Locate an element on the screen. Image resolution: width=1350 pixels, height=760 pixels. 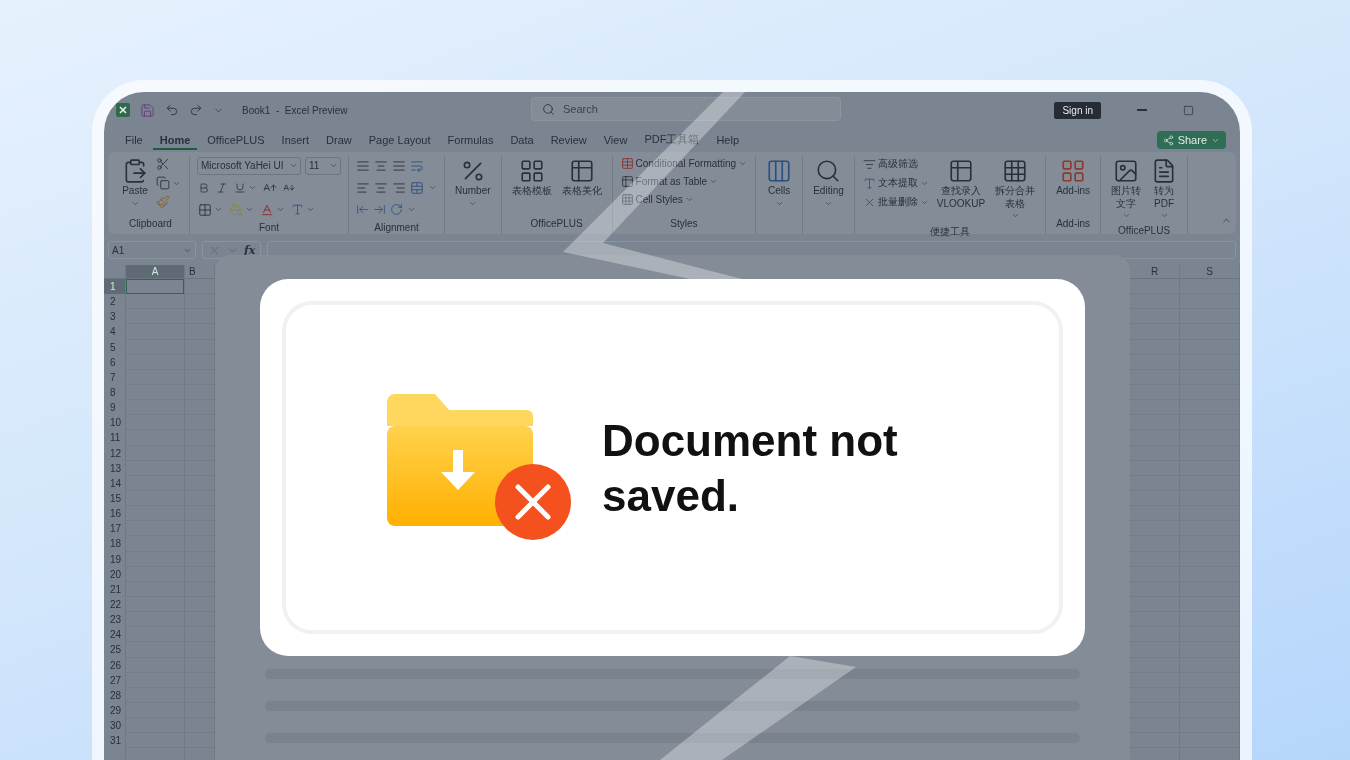
copy-button is located at coordinates (168, 183).